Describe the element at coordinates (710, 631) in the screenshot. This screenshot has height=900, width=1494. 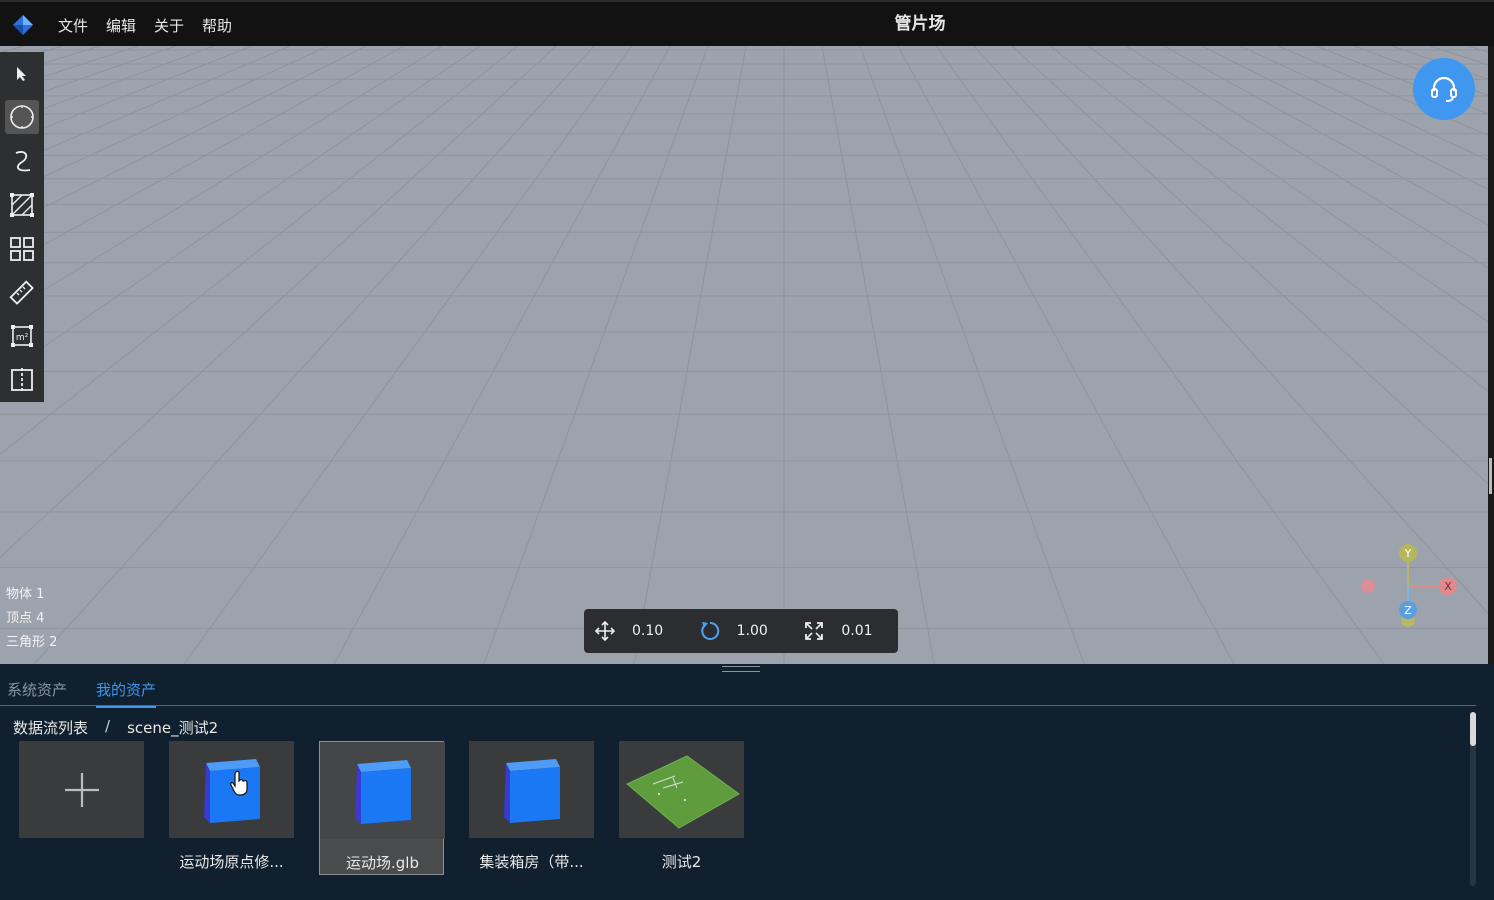
I see `rotate-icon` at that location.